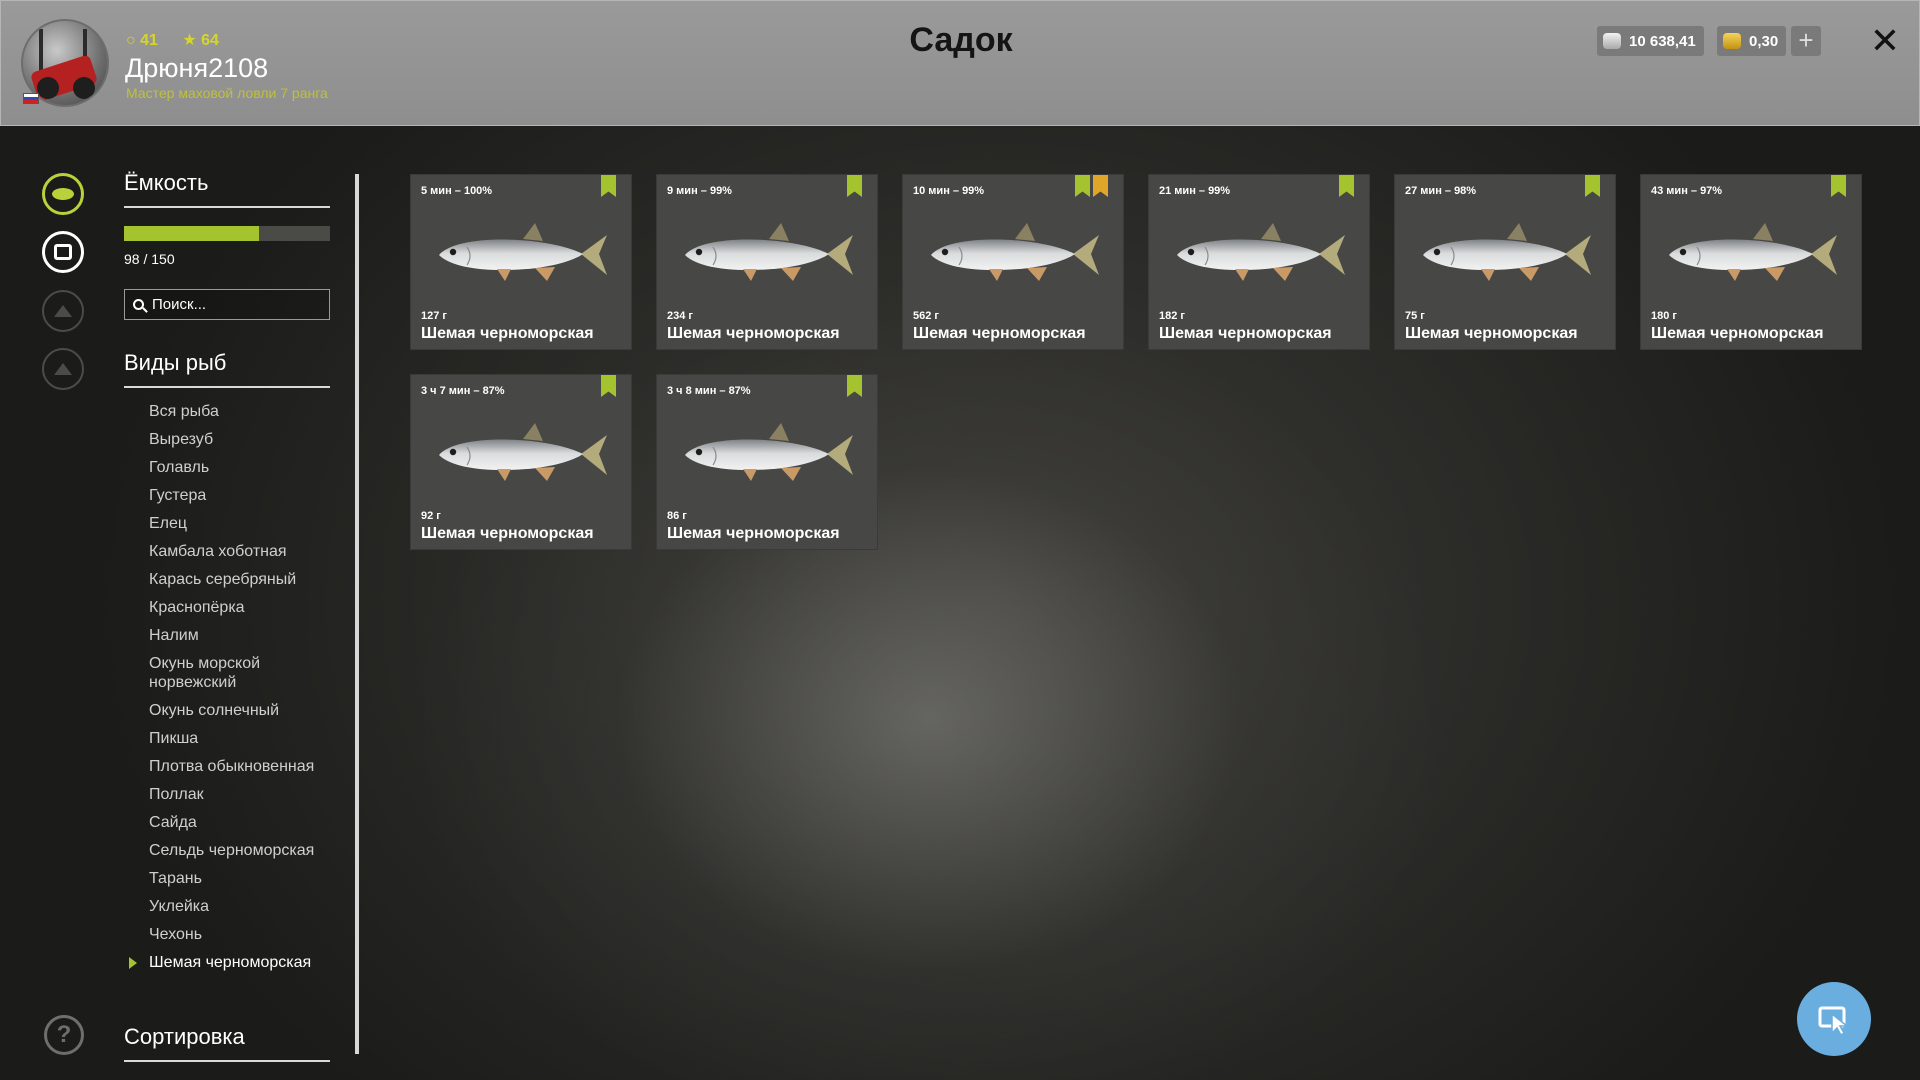 This screenshot has width=1920, height=1080. Describe the element at coordinates (227, 233) in the screenshot. I see `capacity-bar` at that location.